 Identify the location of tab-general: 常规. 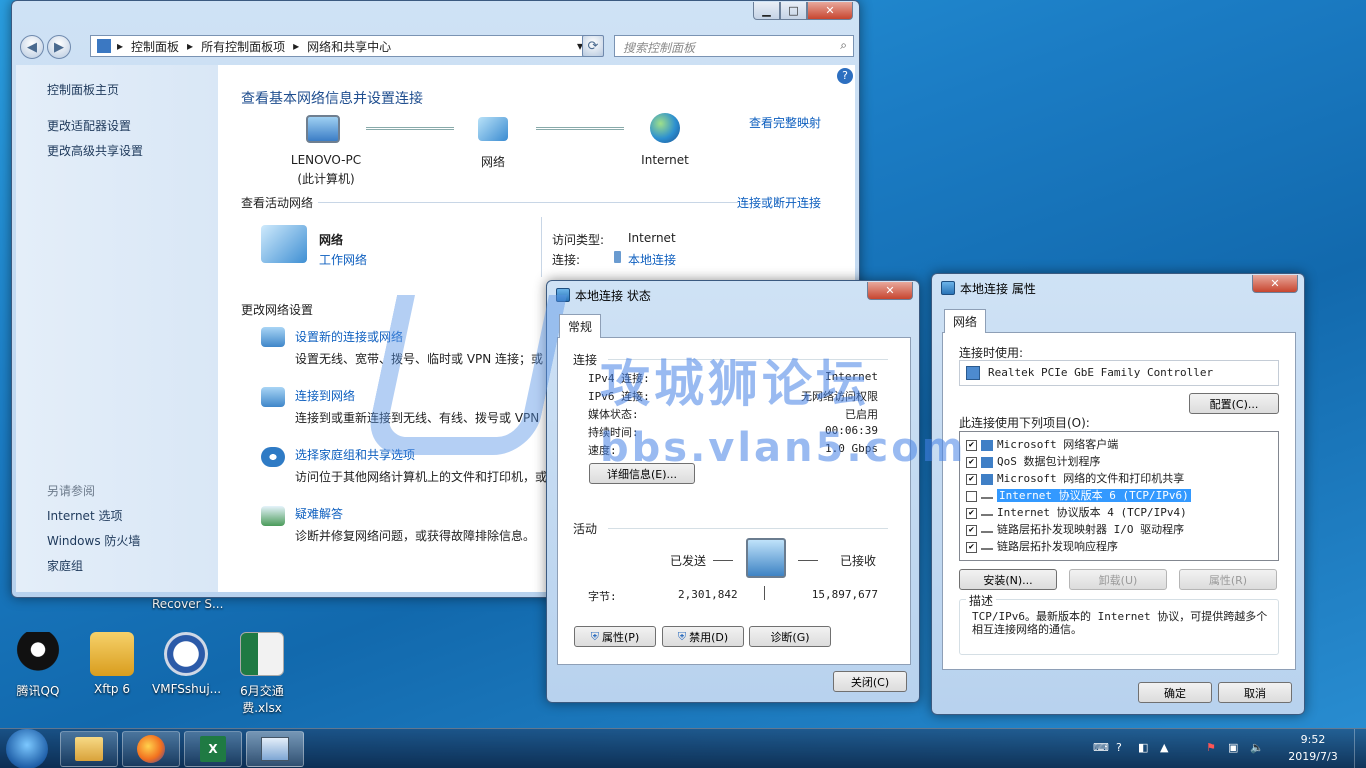
(580, 326).